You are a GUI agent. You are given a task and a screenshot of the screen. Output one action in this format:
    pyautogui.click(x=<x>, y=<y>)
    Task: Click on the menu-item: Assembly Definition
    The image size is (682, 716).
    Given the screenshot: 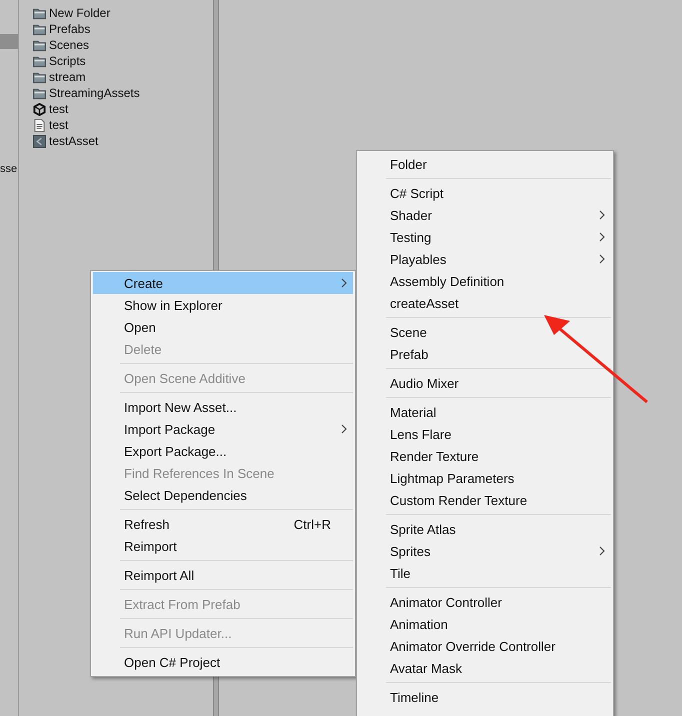 What is the action you would take?
    pyautogui.click(x=485, y=281)
    